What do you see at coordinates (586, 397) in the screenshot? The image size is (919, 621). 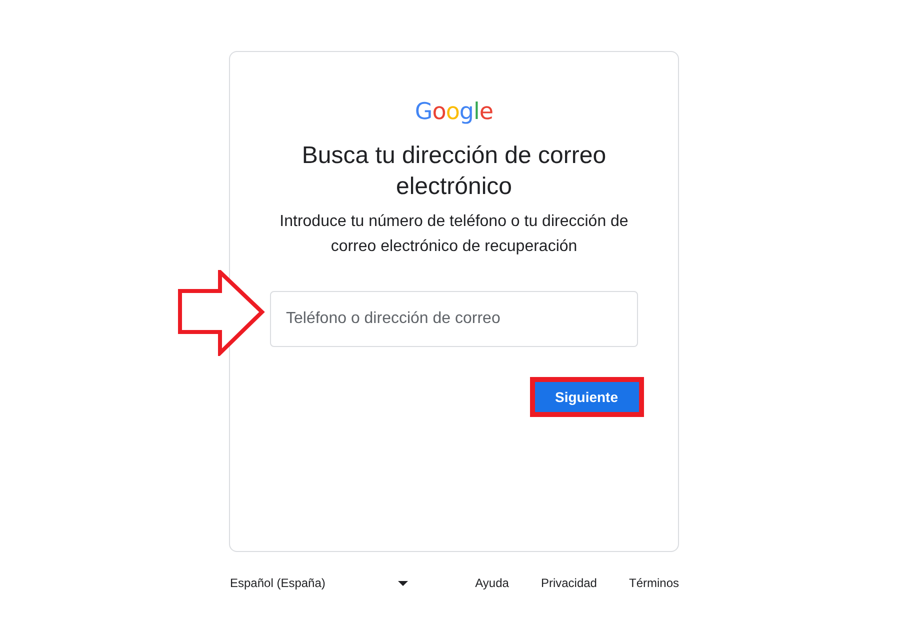 I see `next-button: Siguiente` at bounding box center [586, 397].